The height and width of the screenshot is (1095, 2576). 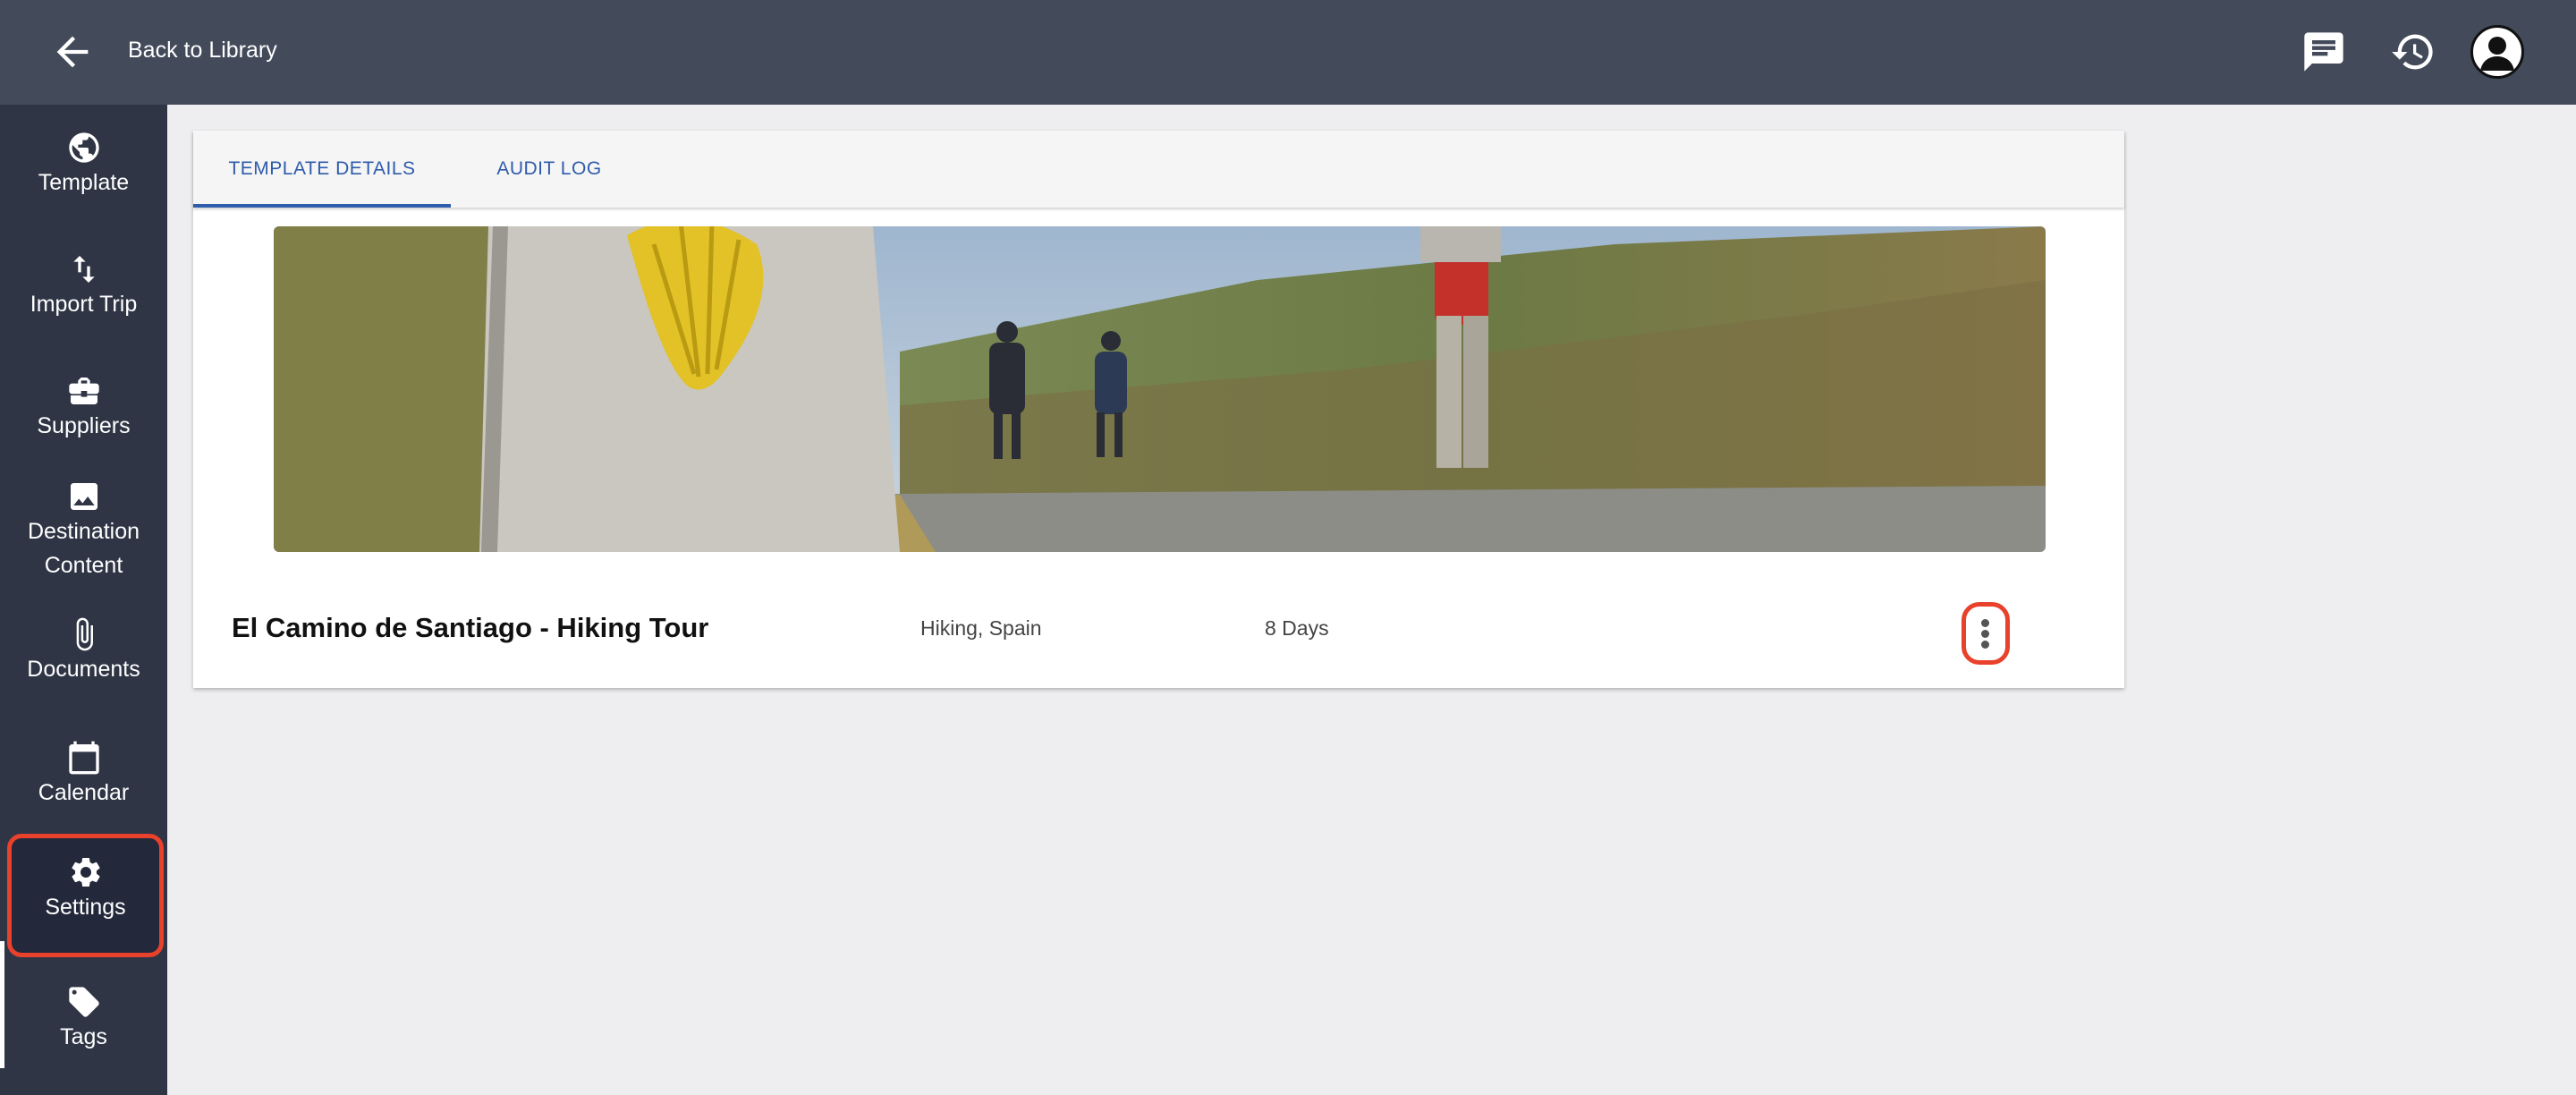 What do you see at coordinates (322, 169) in the screenshot?
I see `tab-template-details: TEMPLATE DETAILS` at bounding box center [322, 169].